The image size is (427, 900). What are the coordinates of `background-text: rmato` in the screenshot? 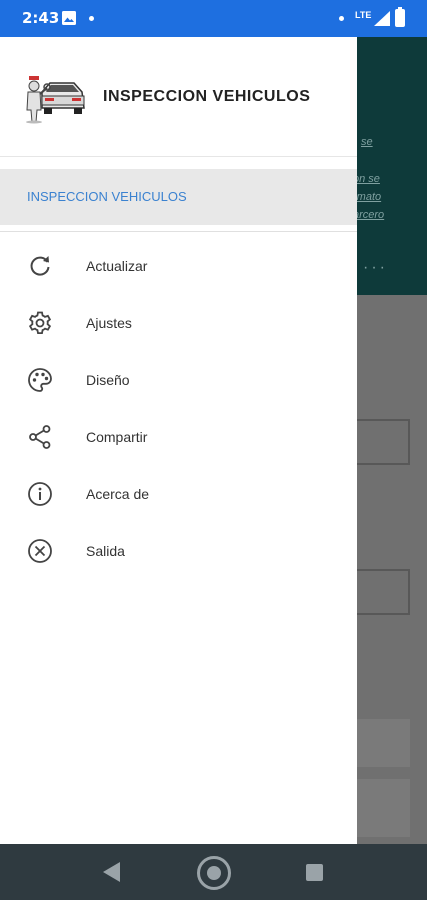 It's located at (367, 197).